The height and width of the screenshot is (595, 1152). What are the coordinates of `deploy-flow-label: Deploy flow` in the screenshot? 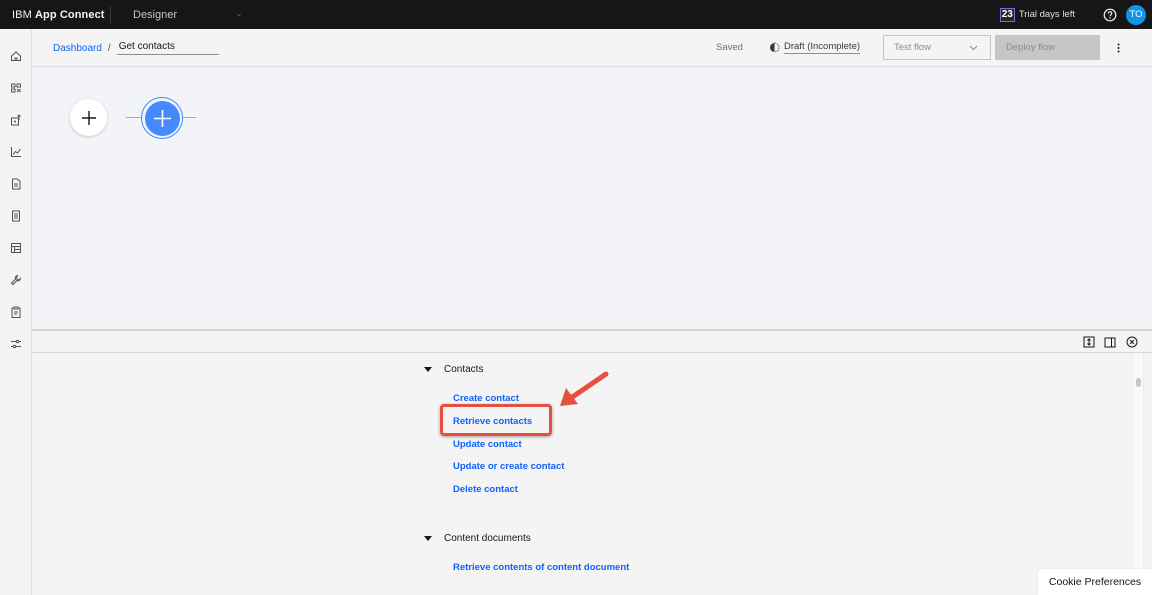 It's located at (1031, 47).